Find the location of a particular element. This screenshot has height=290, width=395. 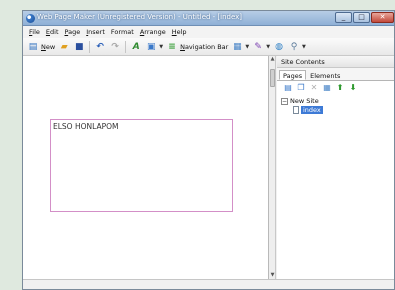

open-folder-icon: ▰ is located at coordinates (64, 46).